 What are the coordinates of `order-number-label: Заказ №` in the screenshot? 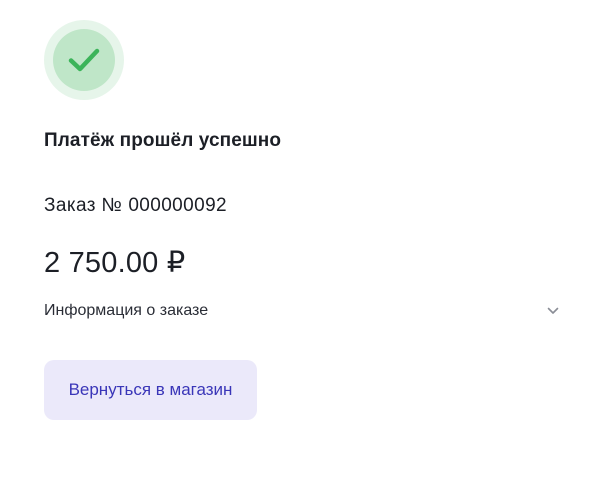 It's located at (83, 205).